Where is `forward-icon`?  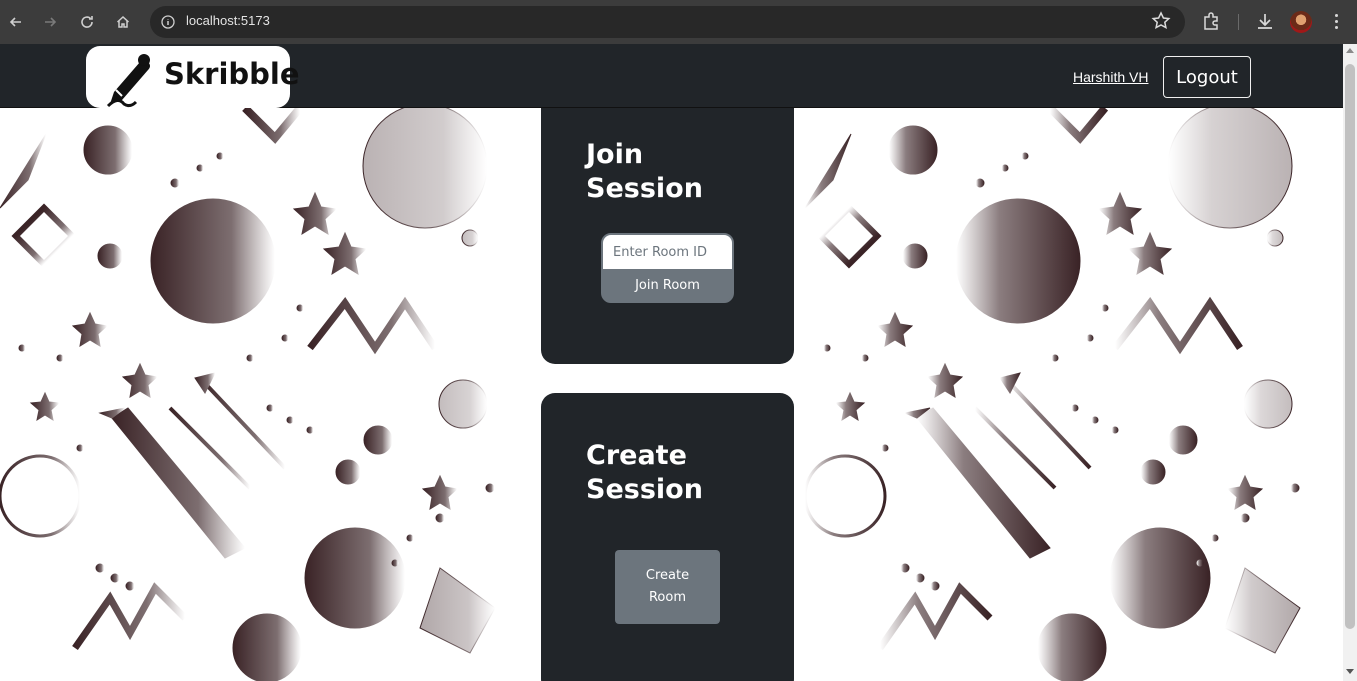
forward-icon is located at coordinates (50, 22).